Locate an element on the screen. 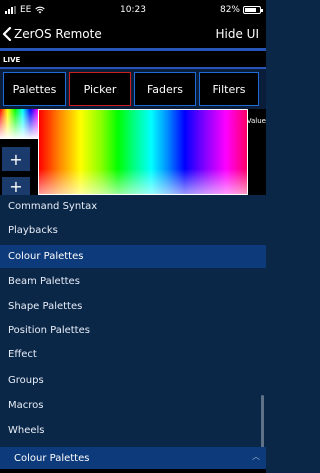  menu-item-shape-palettes: Shape Palettes is located at coordinates (133, 306).